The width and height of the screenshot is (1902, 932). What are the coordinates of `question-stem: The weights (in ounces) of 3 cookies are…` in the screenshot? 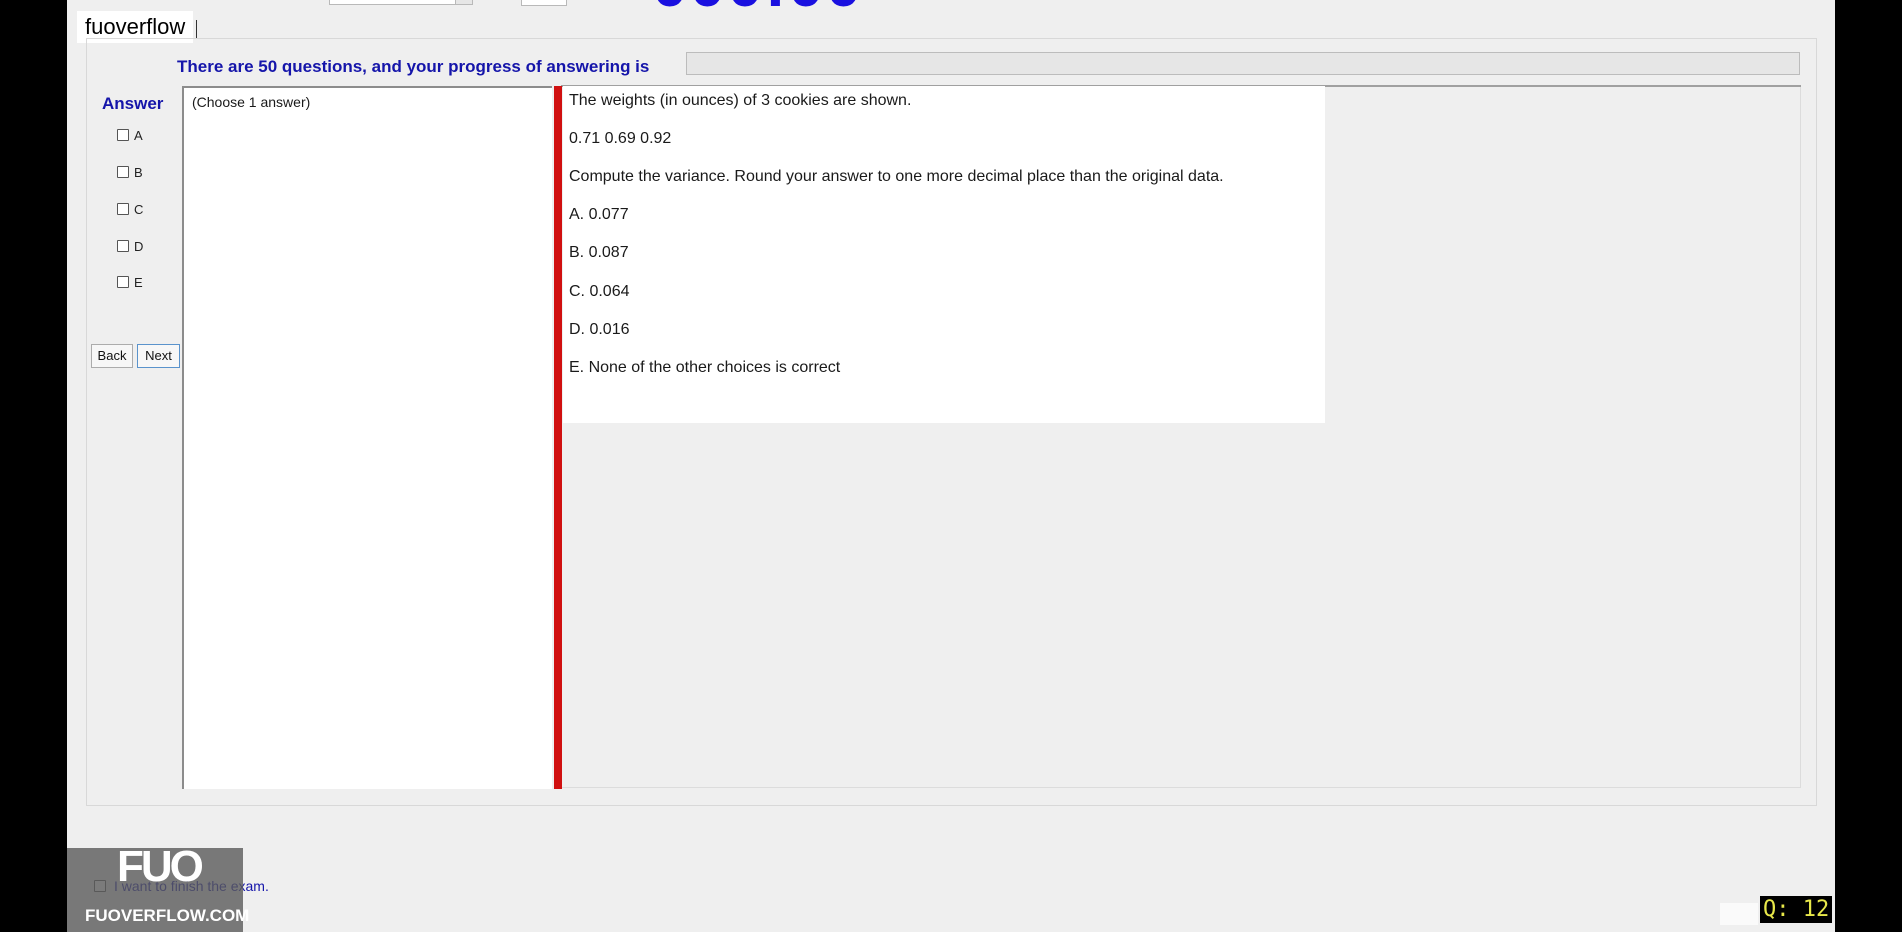 It's located at (740, 100).